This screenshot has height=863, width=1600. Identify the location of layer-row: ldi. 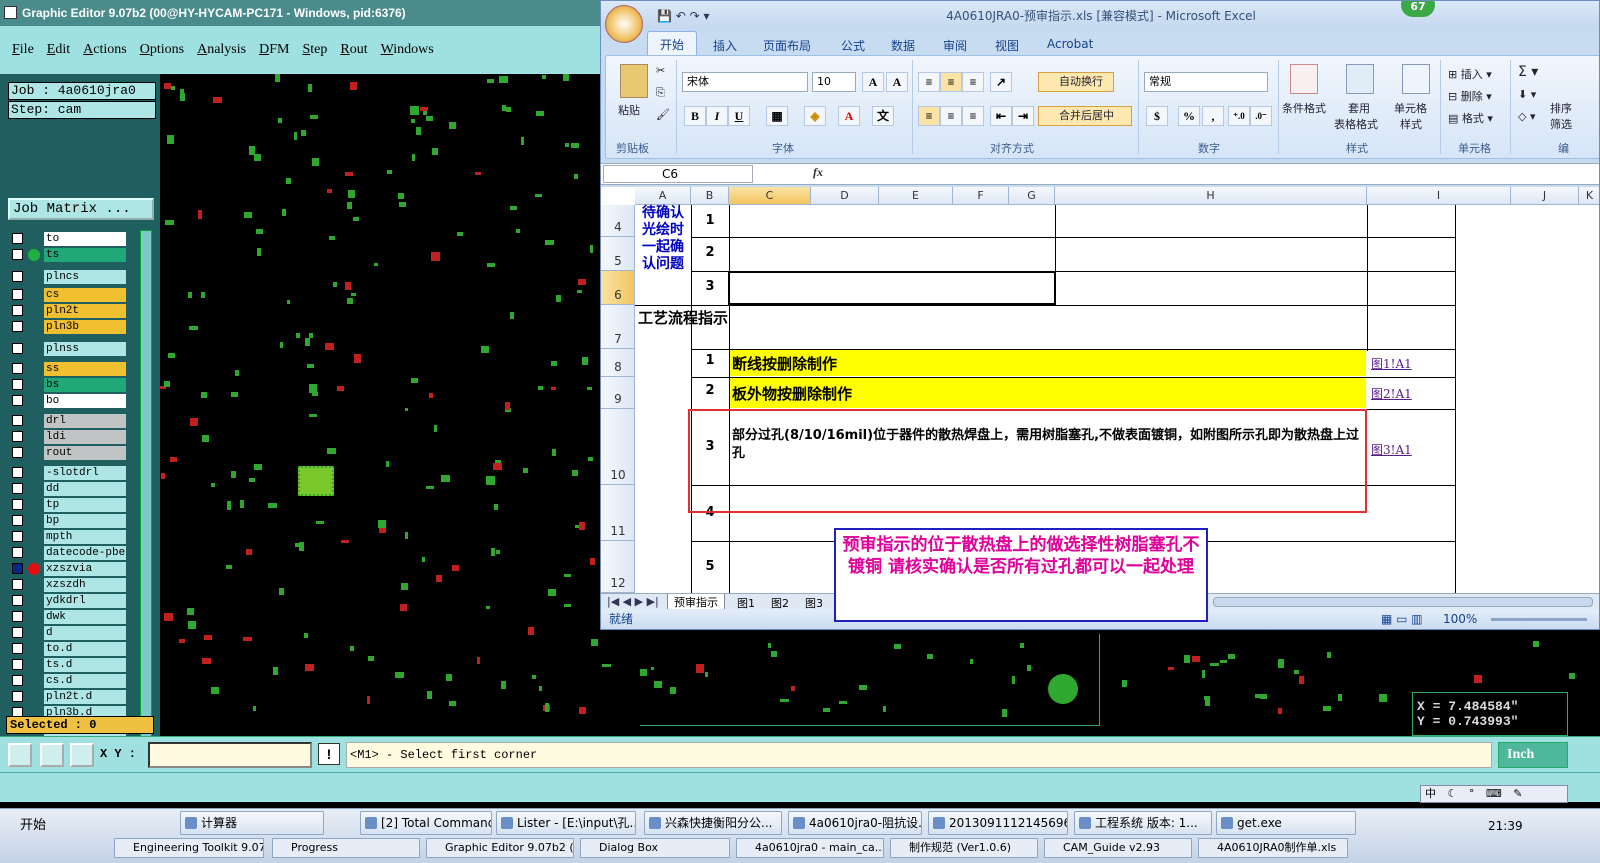
(67, 437).